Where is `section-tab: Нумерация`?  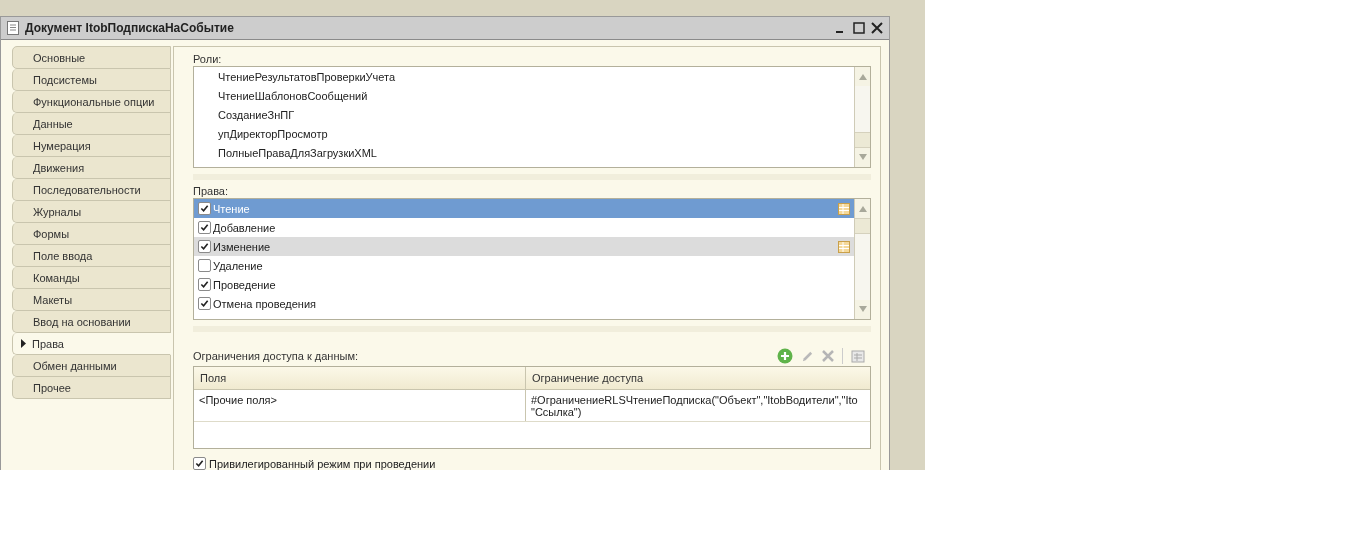
section-tab: Нумерация is located at coordinates (91, 146).